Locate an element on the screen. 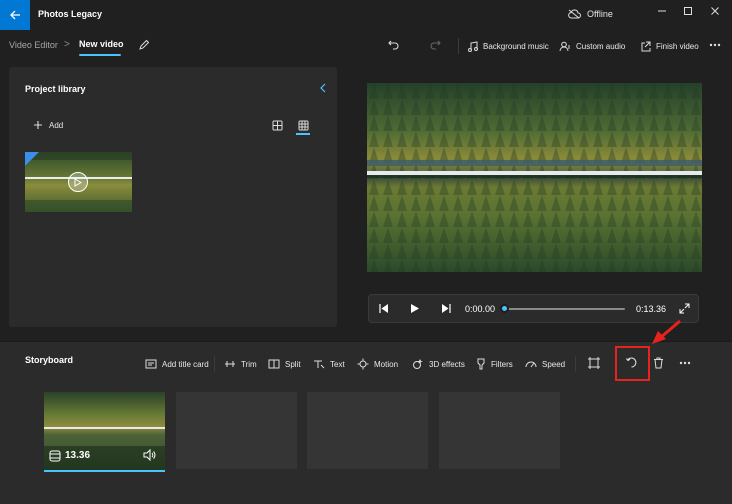 The width and height of the screenshot is (732, 504). delete-button is located at coordinates (658, 363).